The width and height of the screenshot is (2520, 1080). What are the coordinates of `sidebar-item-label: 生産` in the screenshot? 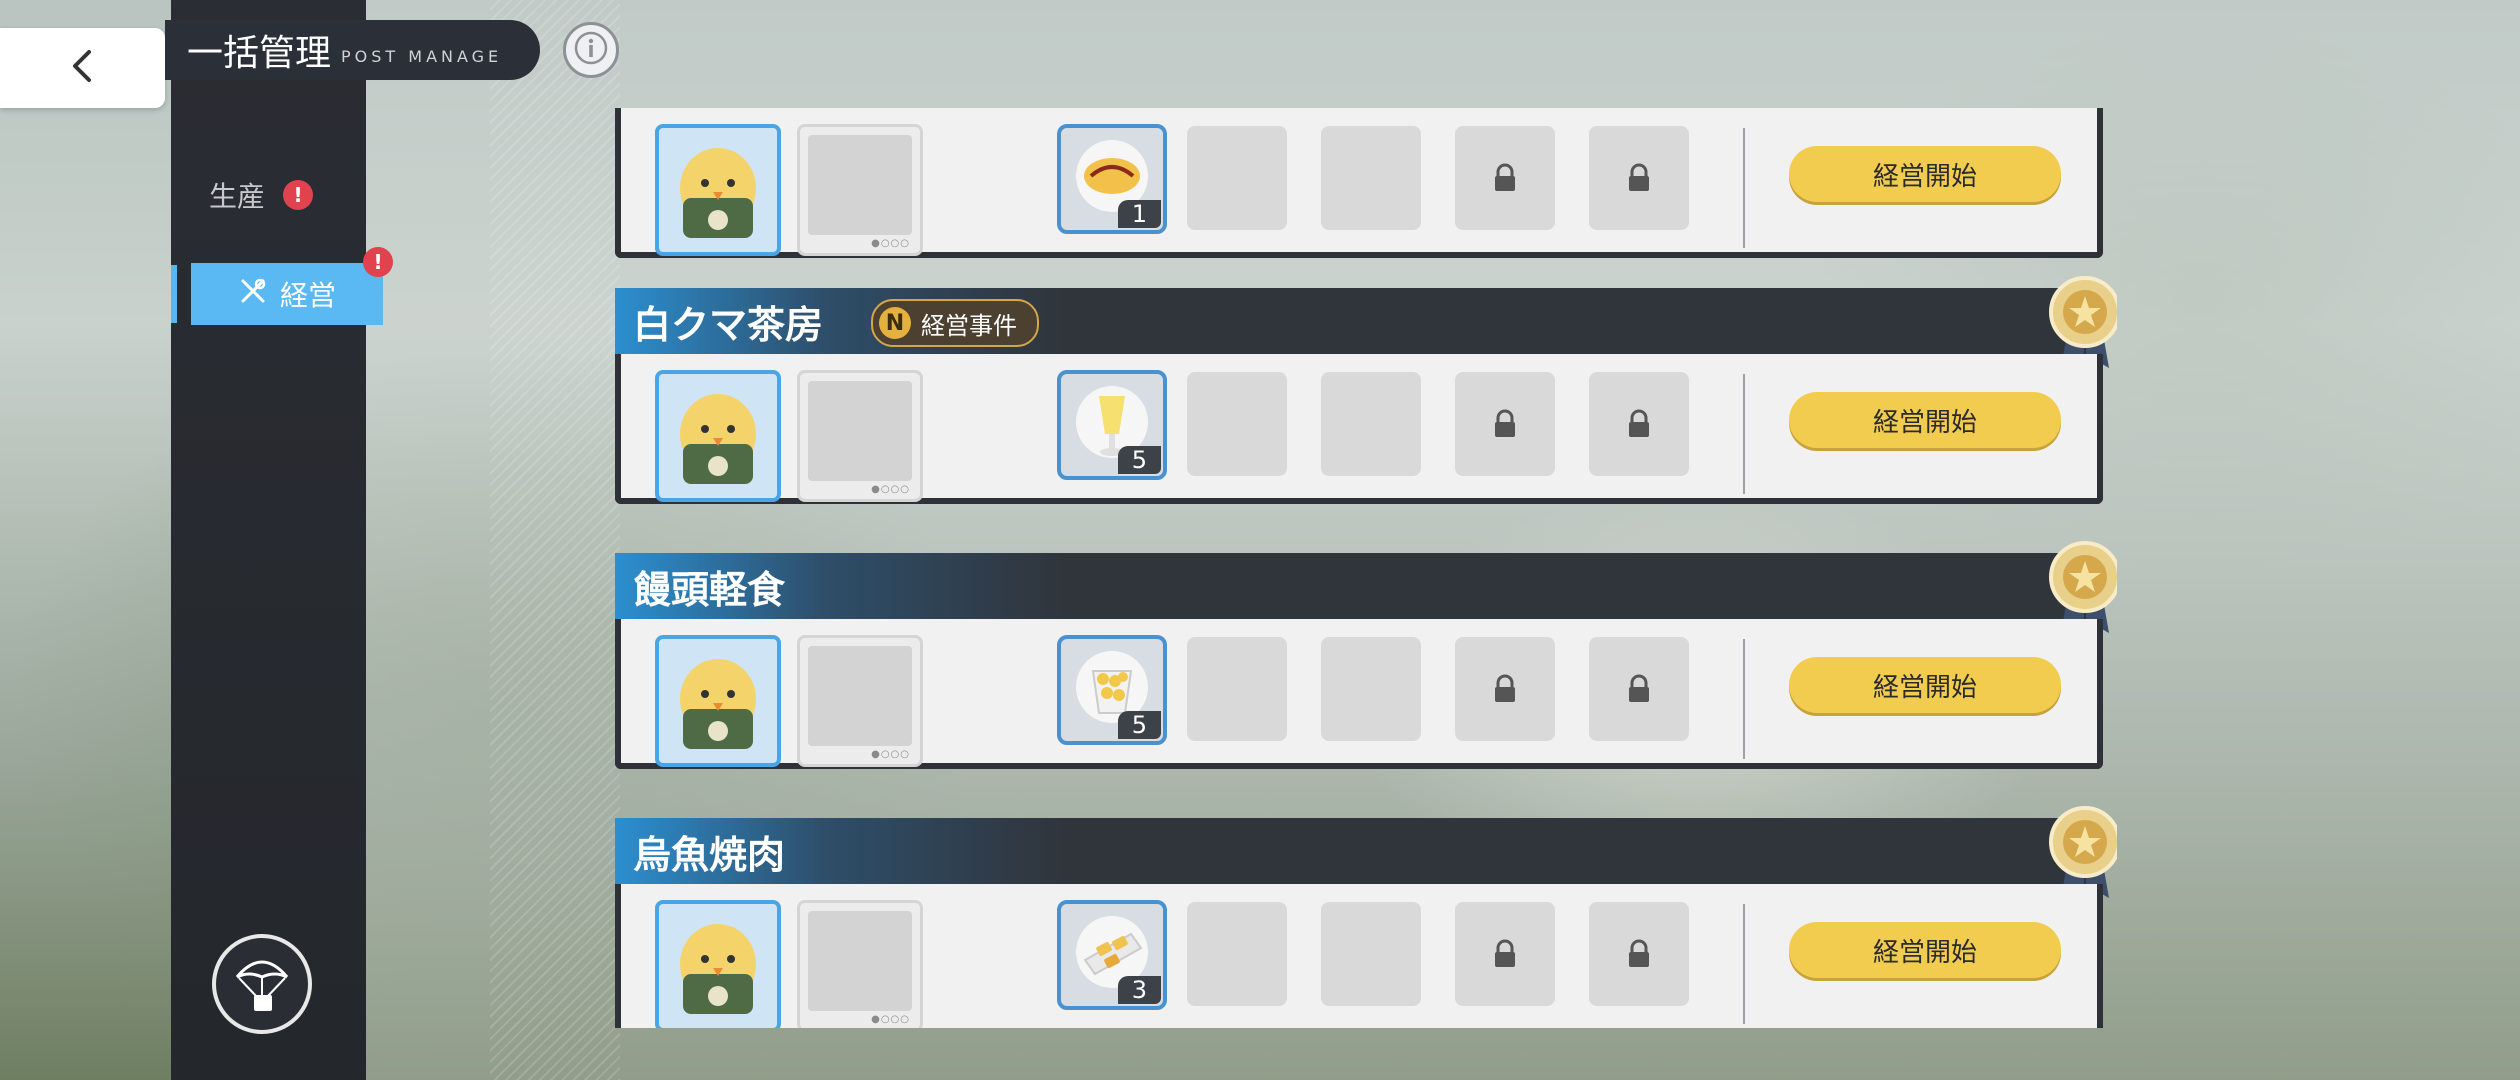 It's located at (237, 196).